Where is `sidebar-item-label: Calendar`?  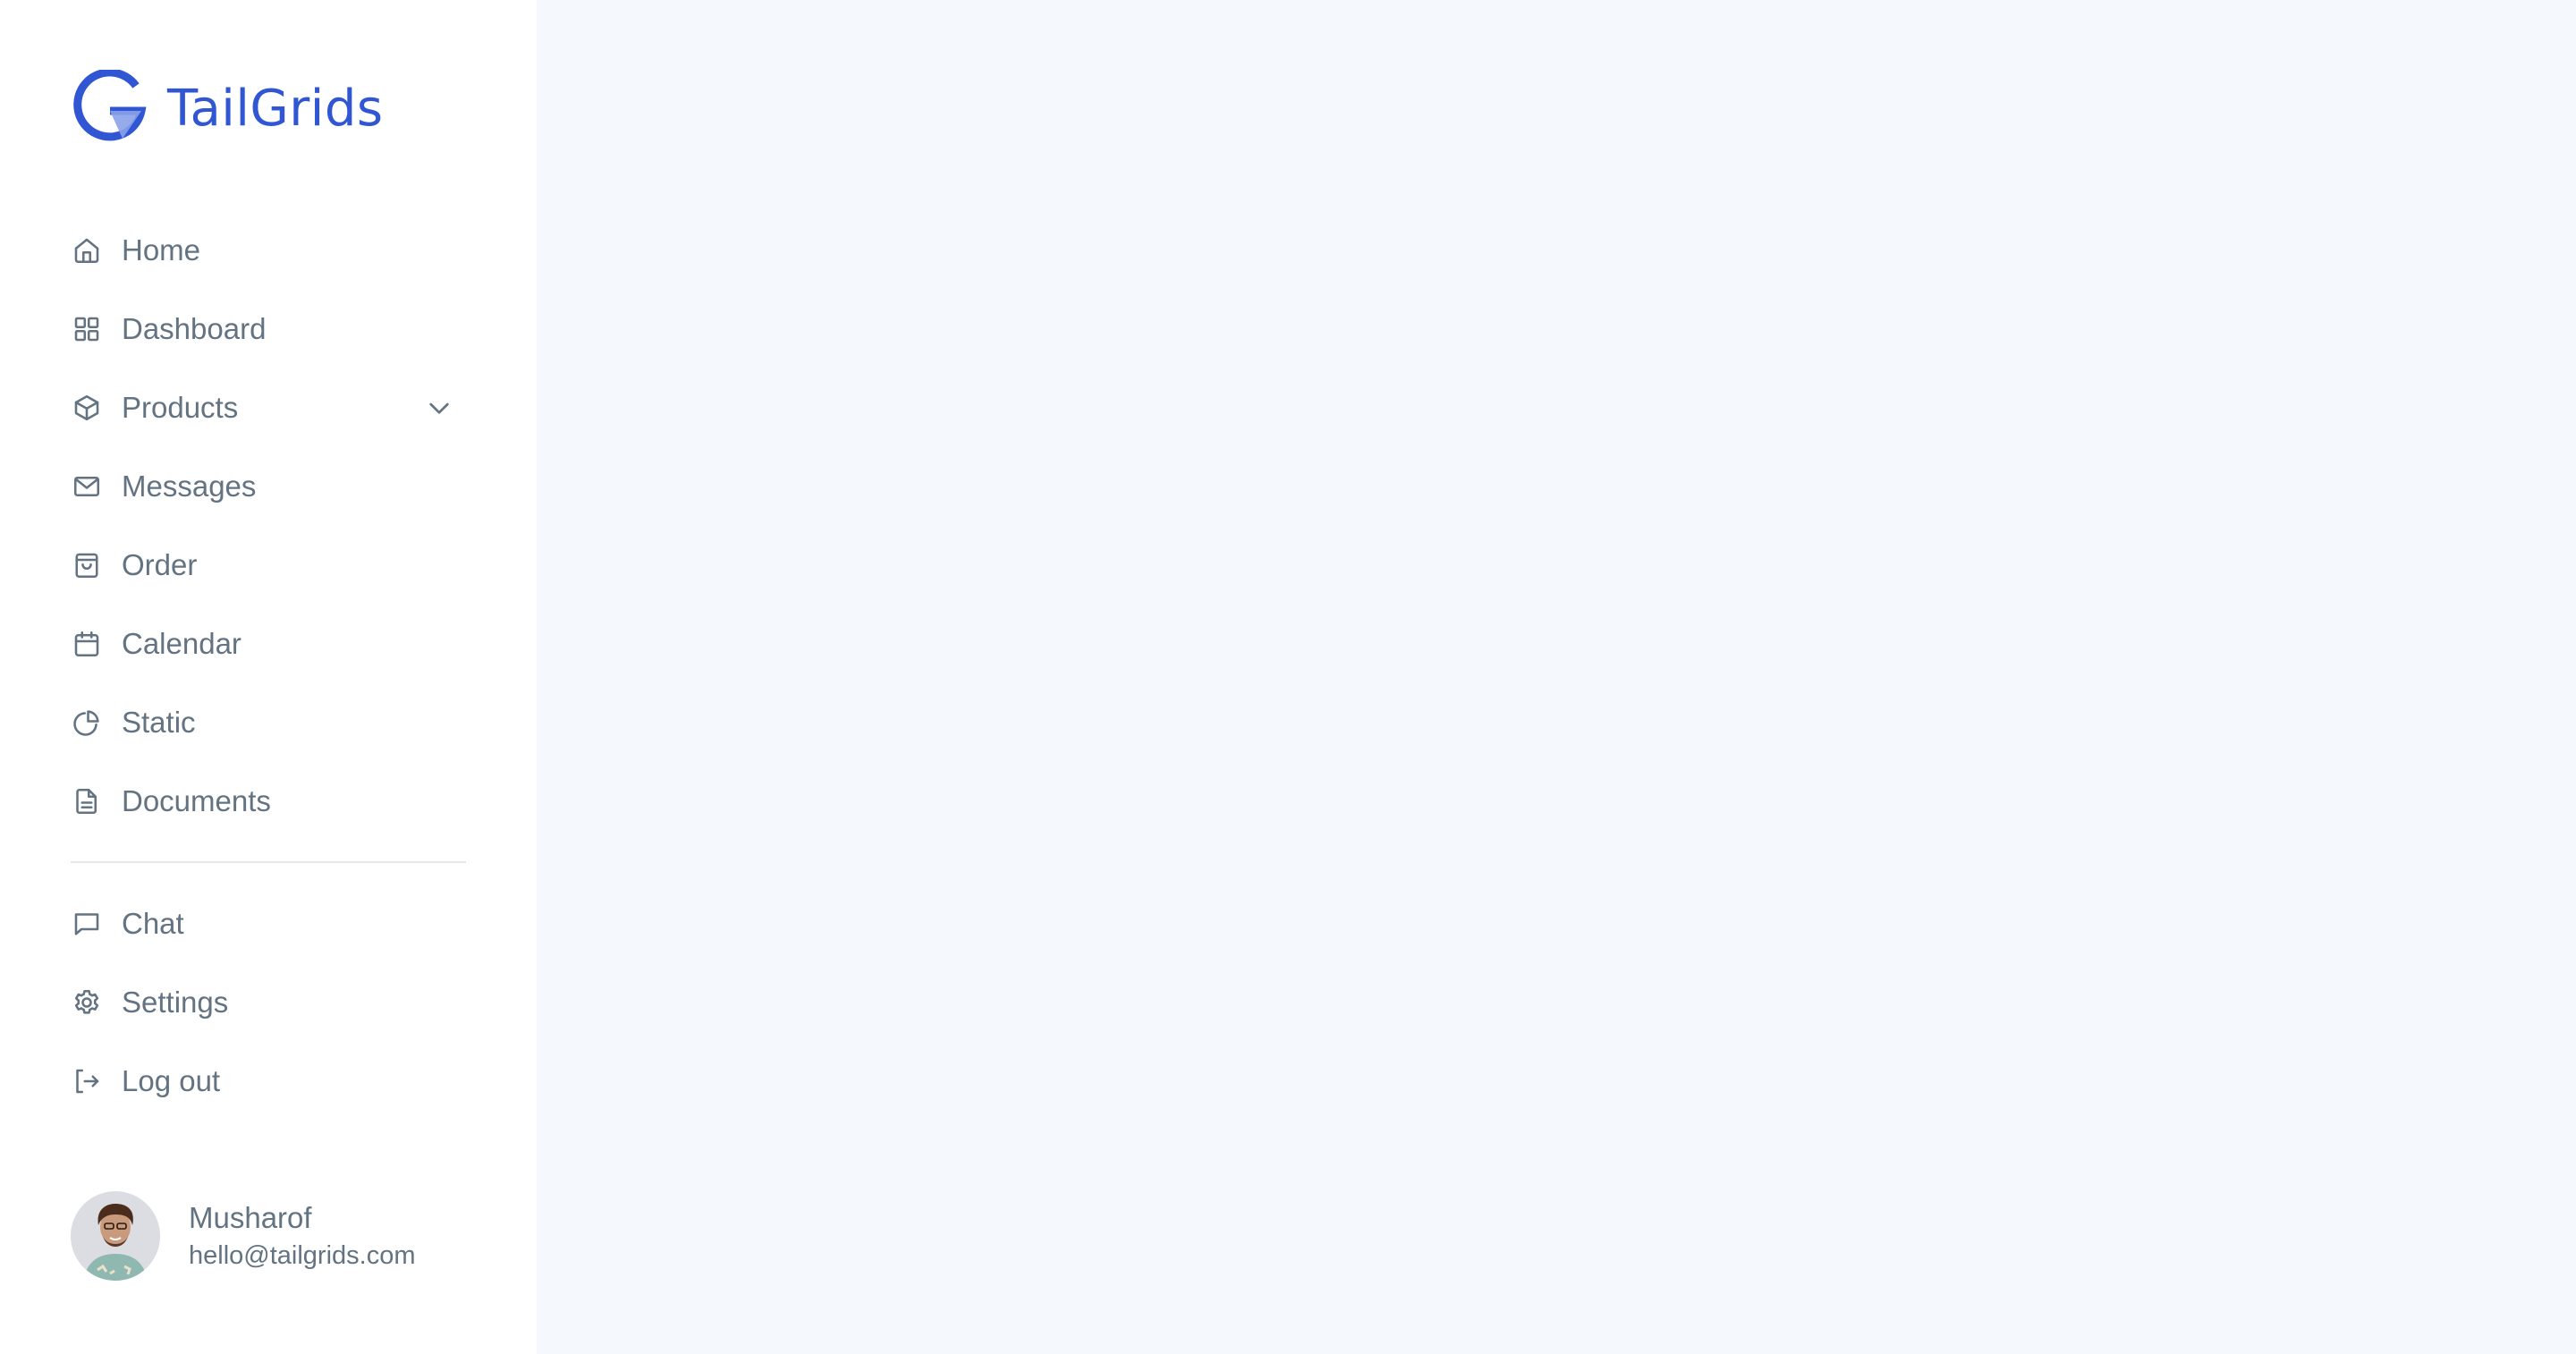 sidebar-item-label: Calendar is located at coordinates (182, 643).